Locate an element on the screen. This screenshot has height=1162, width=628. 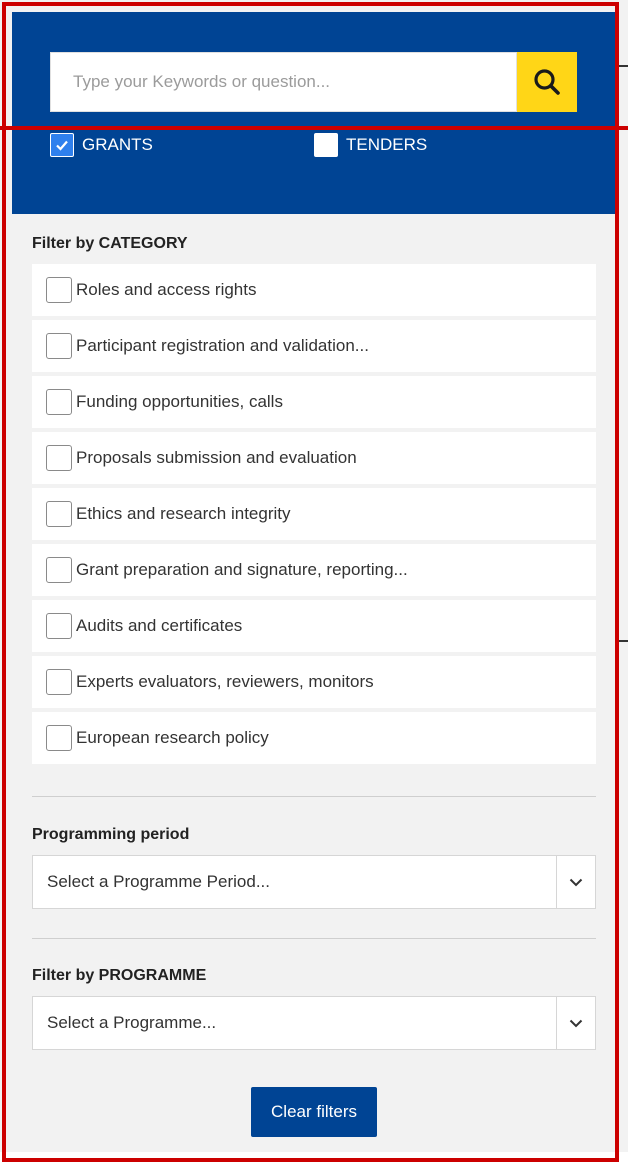
category-item-experts: Experts evaluators, reviewers, monitors is located at coordinates (314, 682).